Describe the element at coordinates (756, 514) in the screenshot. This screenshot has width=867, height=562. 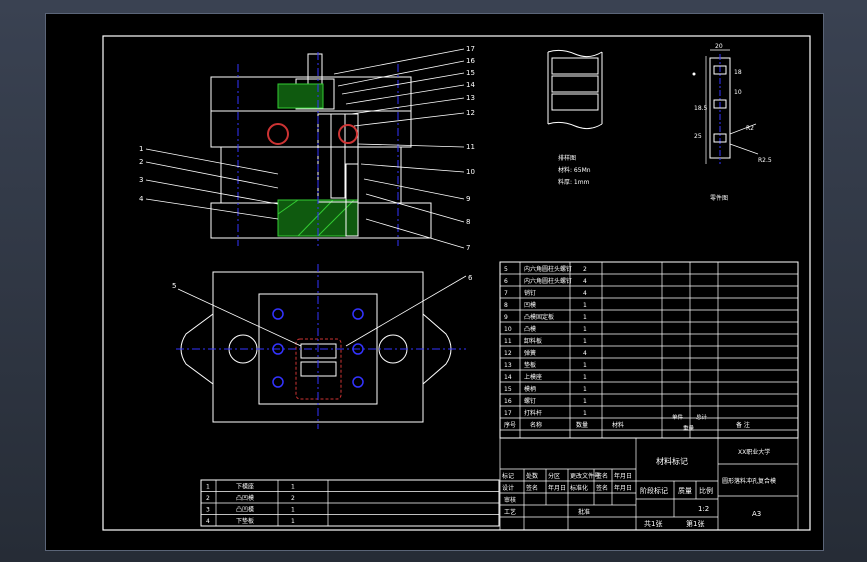
I see `title-sheet-size: A3` at that location.